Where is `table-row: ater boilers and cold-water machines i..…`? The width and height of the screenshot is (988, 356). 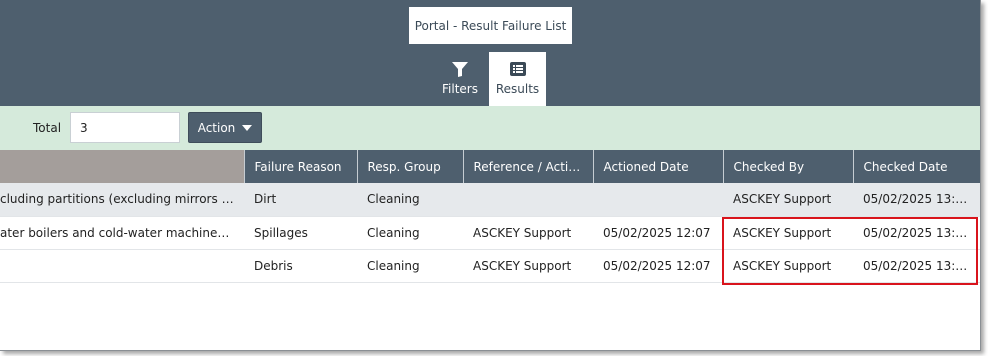 table-row: ater boilers and cold-water machines i..… is located at coordinates (490, 233).